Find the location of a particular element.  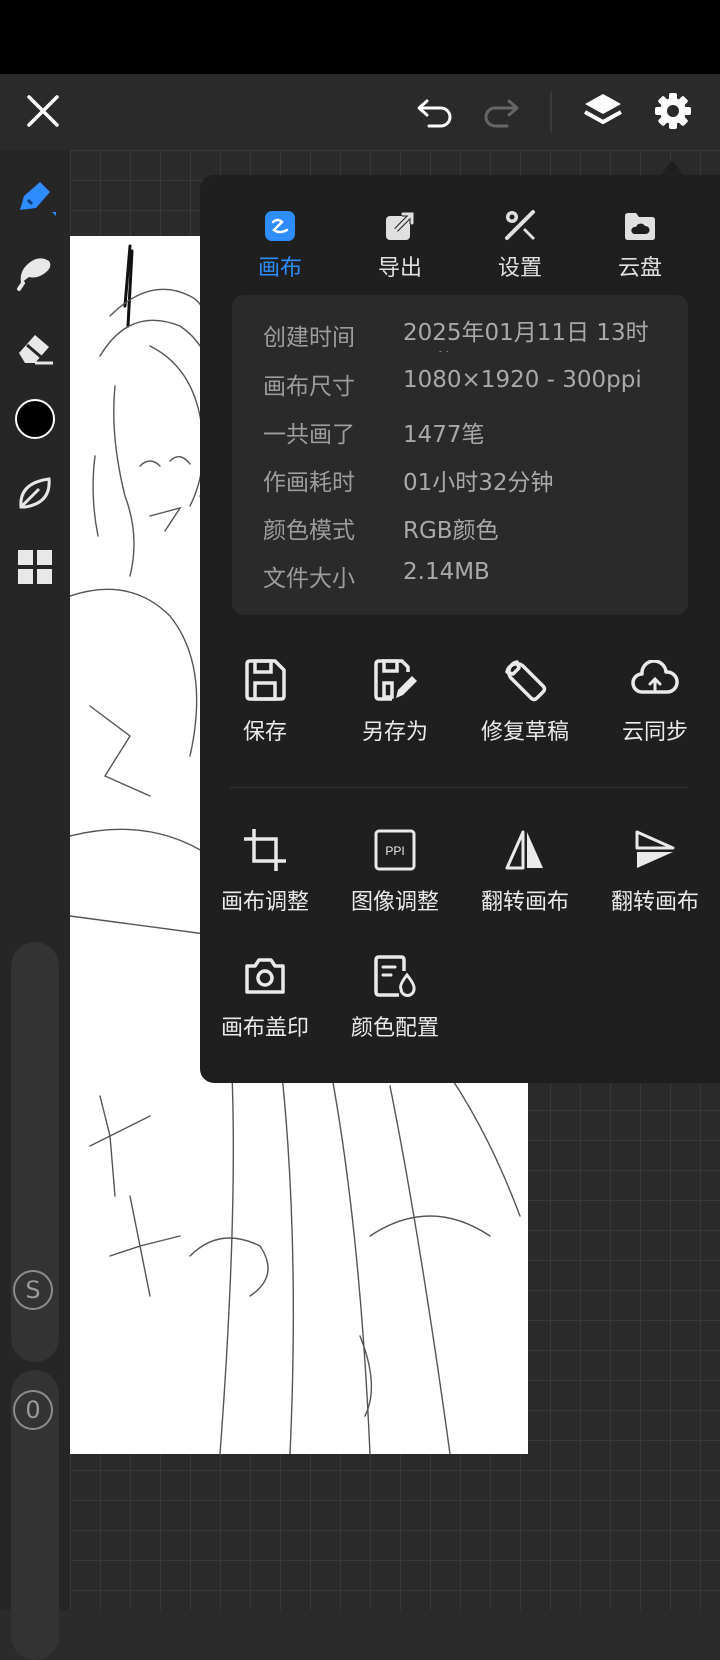

grid-menu-tool is located at coordinates (35, 567).